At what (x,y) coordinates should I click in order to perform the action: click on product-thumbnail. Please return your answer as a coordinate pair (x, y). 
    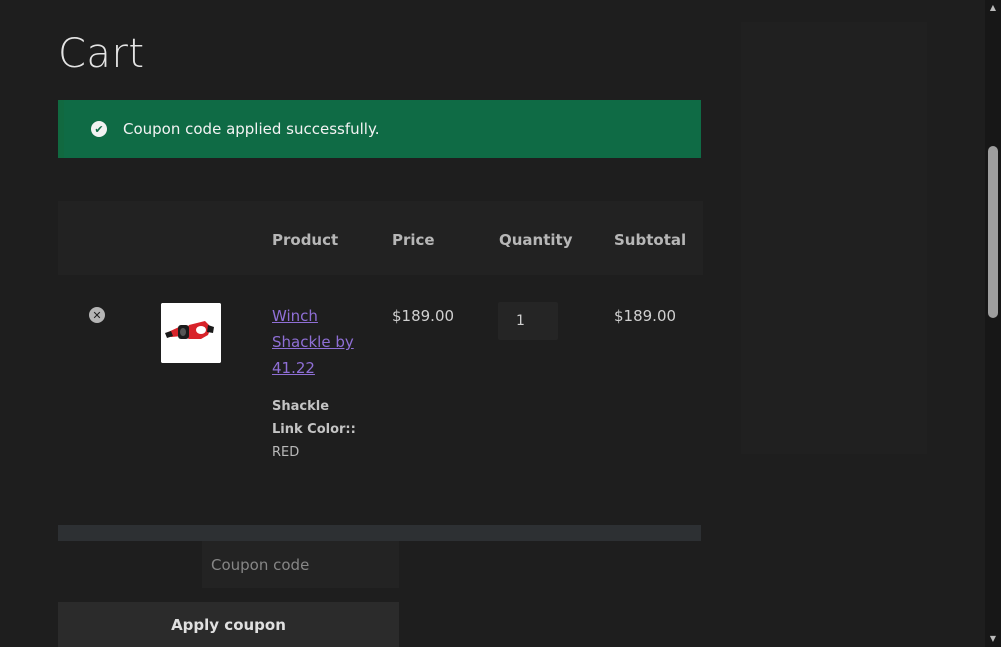
    Looking at the image, I should click on (191, 333).